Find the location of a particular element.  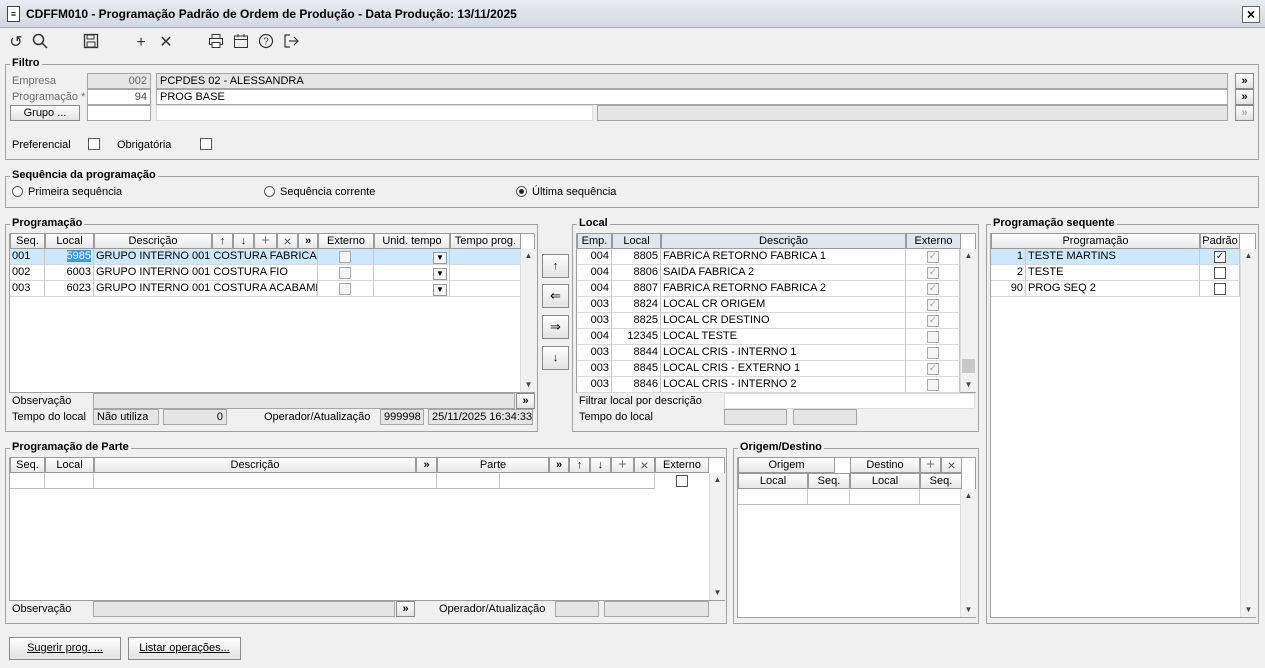

table-cell-local: 8845 is located at coordinates (636, 369).